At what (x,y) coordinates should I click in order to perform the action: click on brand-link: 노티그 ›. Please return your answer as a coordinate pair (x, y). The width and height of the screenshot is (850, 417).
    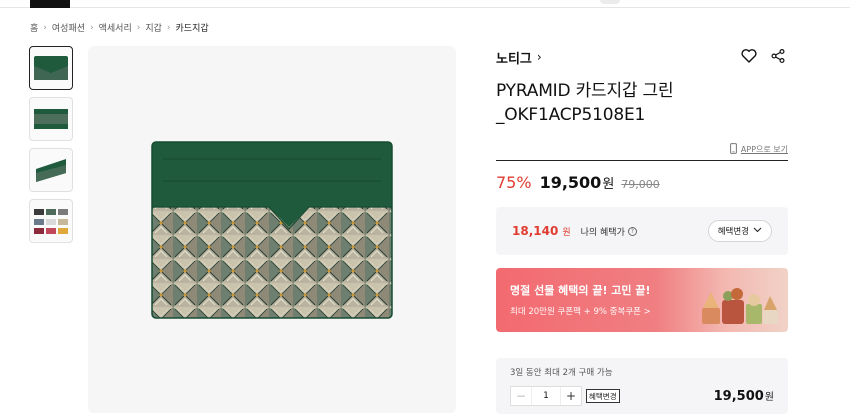
    Looking at the image, I should click on (519, 57).